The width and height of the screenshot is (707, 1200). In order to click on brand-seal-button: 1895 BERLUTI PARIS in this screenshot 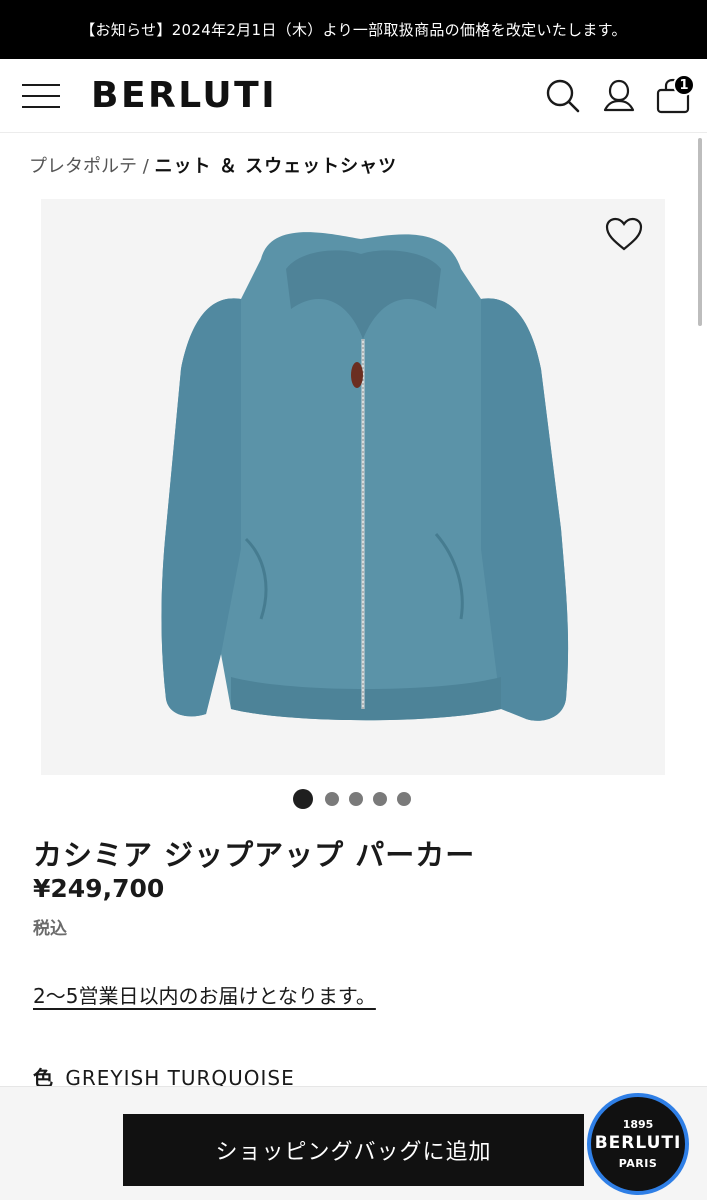, I will do `click(638, 1144)`.